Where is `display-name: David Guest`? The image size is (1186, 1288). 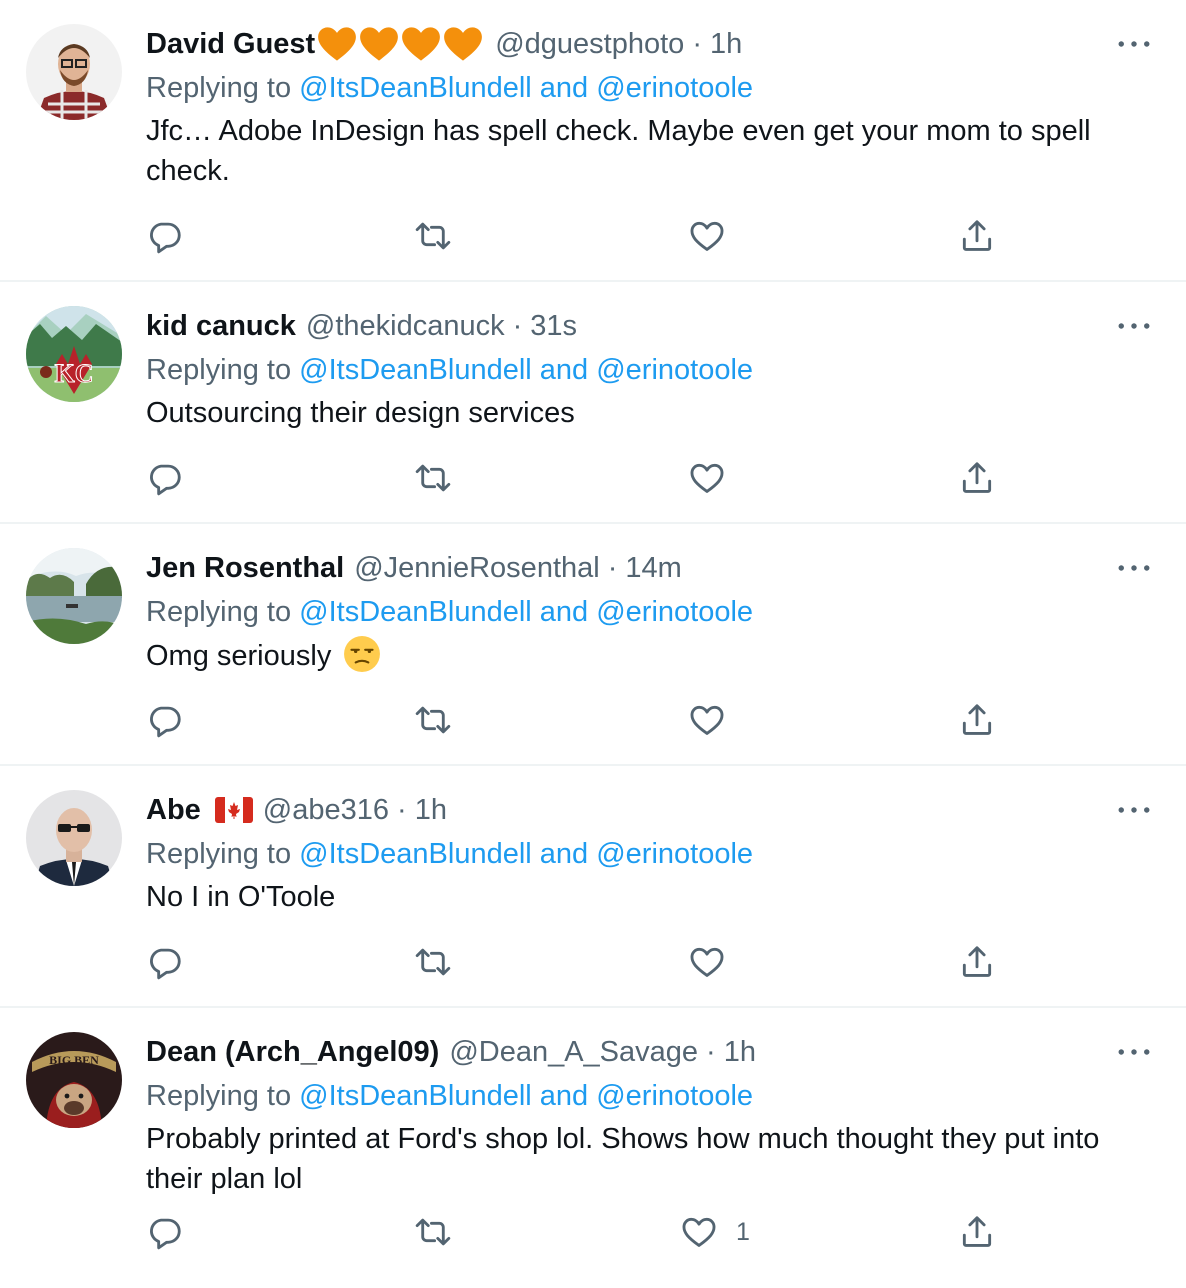
display-name: David Guest is located at coordinates (230, 44).